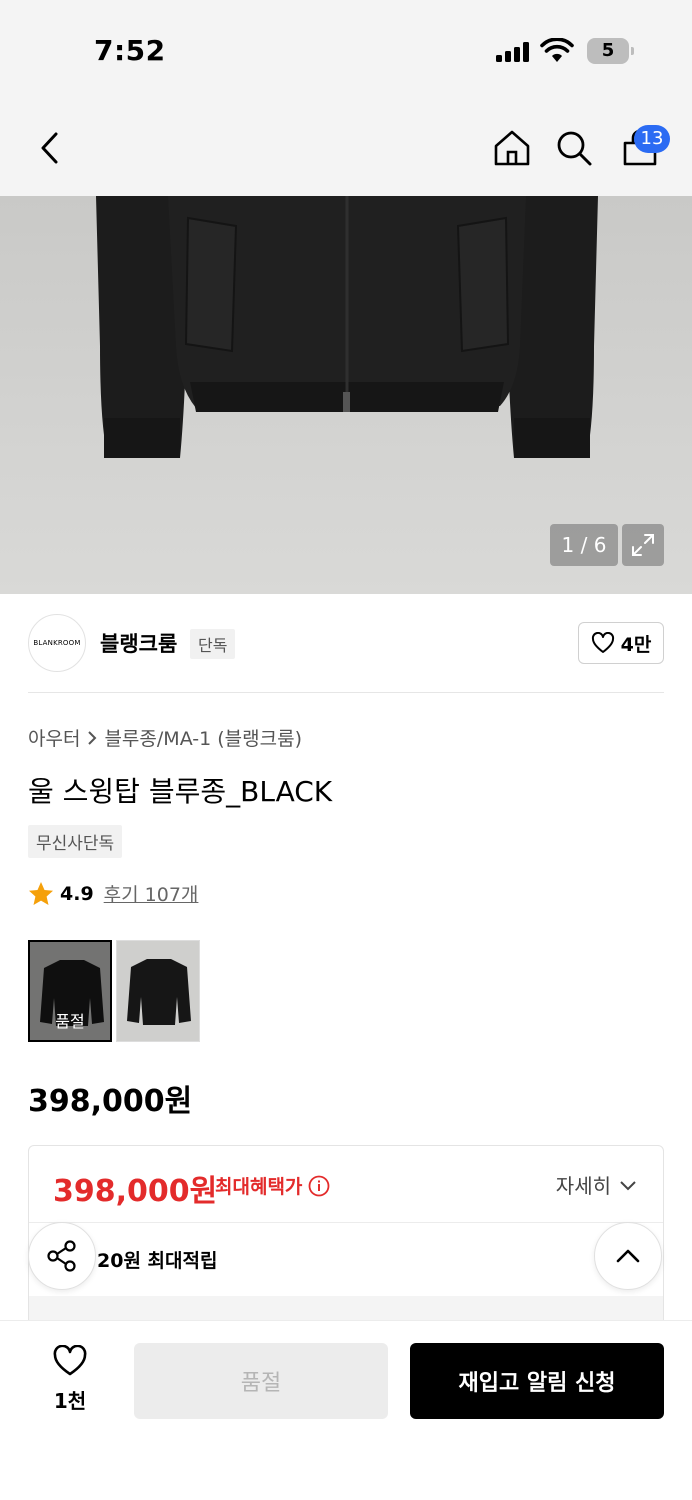  Describe the element at coordinates (77, 893) in the screenshot. I see `rating-score: 4.9` at that location.